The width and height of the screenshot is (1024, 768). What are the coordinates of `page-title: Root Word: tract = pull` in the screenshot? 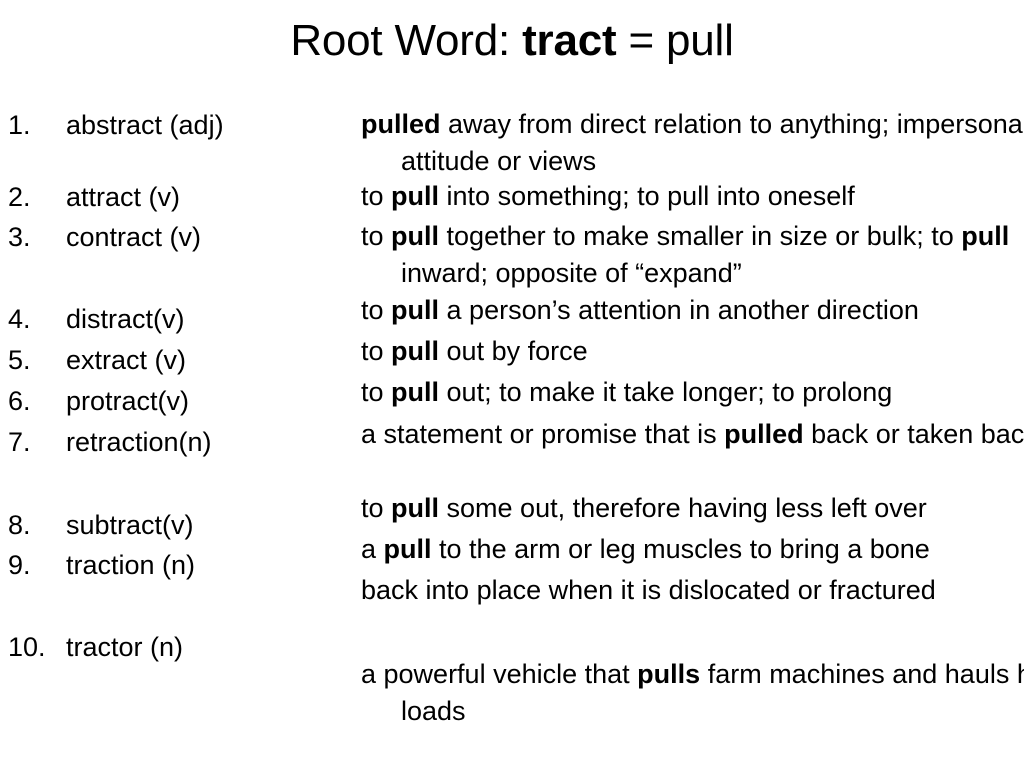 It's located at (512, 41).